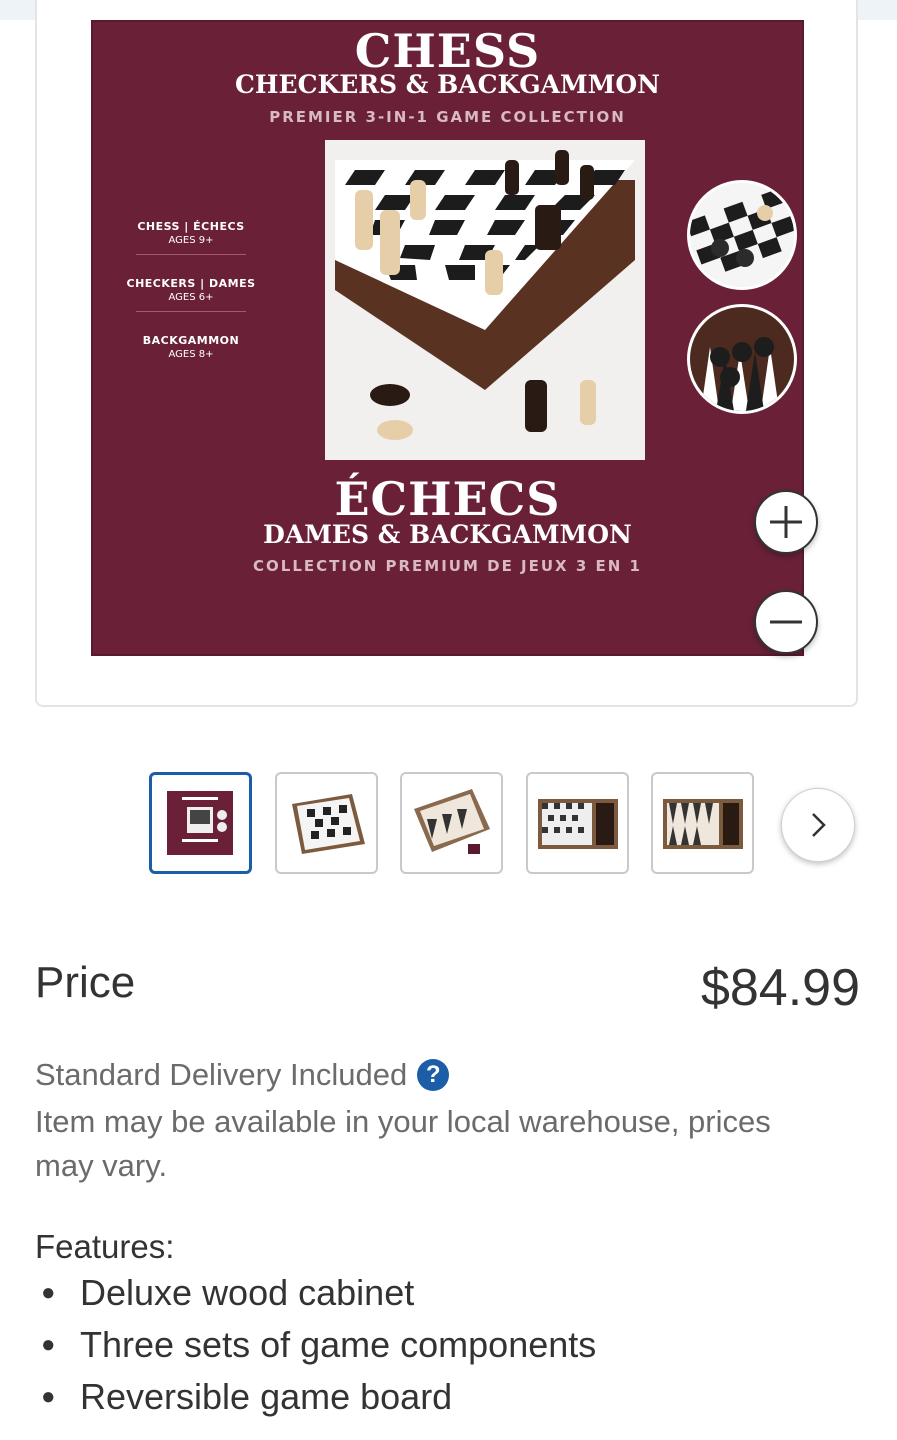 The image size is (897, 1440). I want to click on box-tagline-fr: COLLECTION PREMIUM DE JEUX 3 EN 1, so click(447, 566).